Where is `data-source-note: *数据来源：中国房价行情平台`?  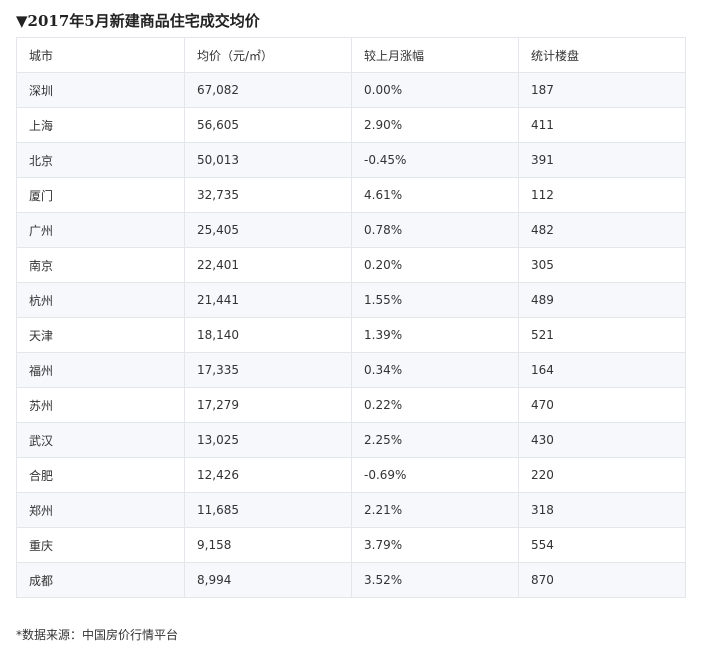 data-source-note: *数据来源：中国房价行情平台 is located at coordinates (97, 635).